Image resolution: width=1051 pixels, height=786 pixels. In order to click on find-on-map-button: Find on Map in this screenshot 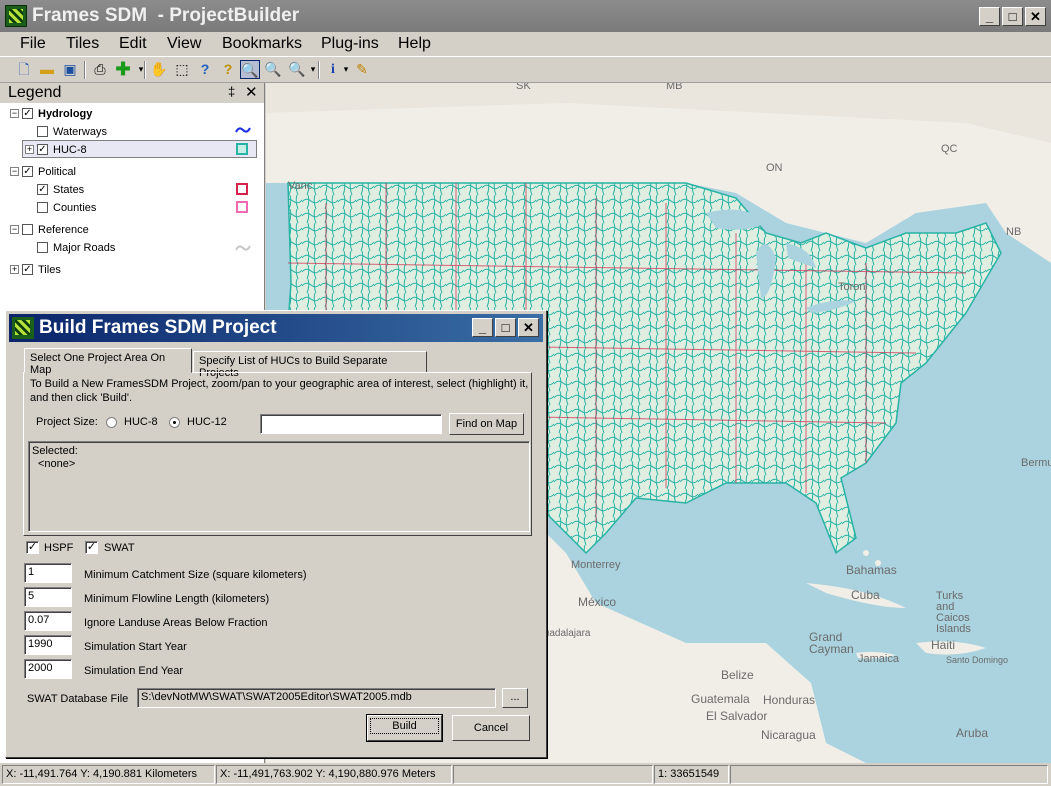, I will do `click(486, 424)`.